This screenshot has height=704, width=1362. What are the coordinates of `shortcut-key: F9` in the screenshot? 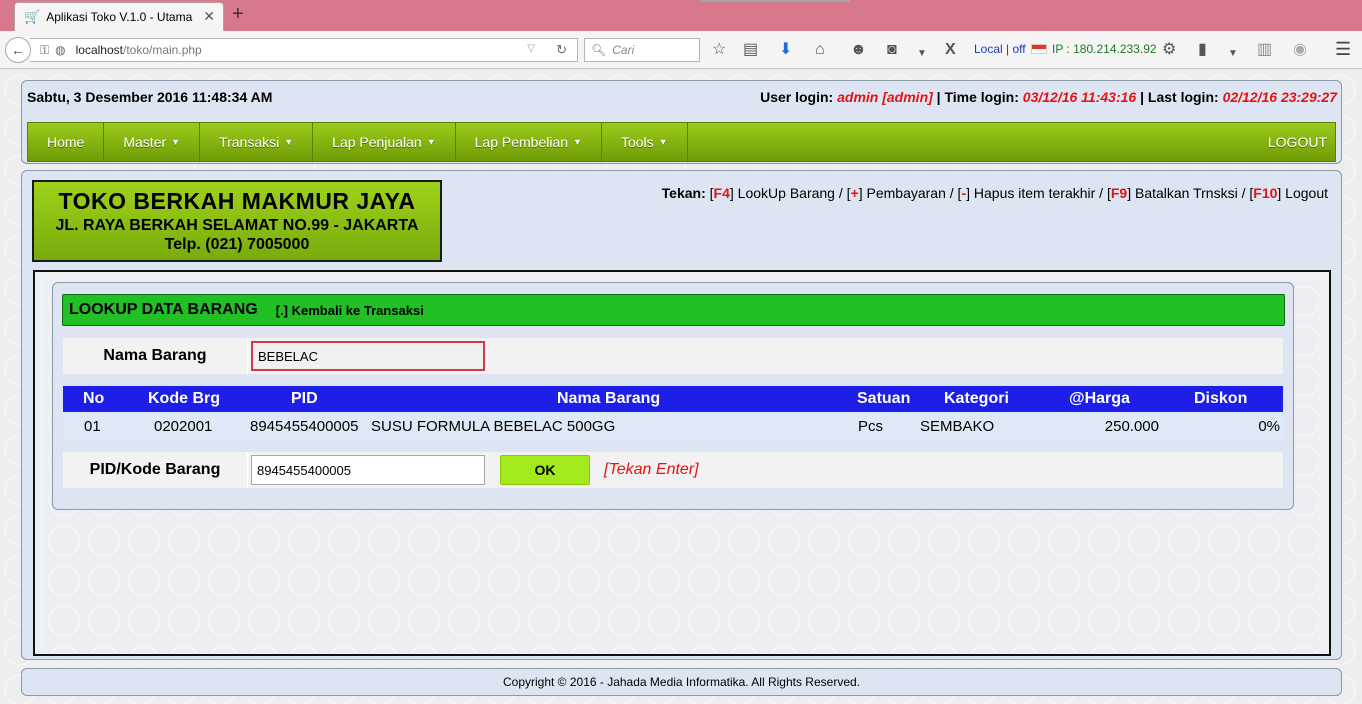 It's located at (1119, 193).